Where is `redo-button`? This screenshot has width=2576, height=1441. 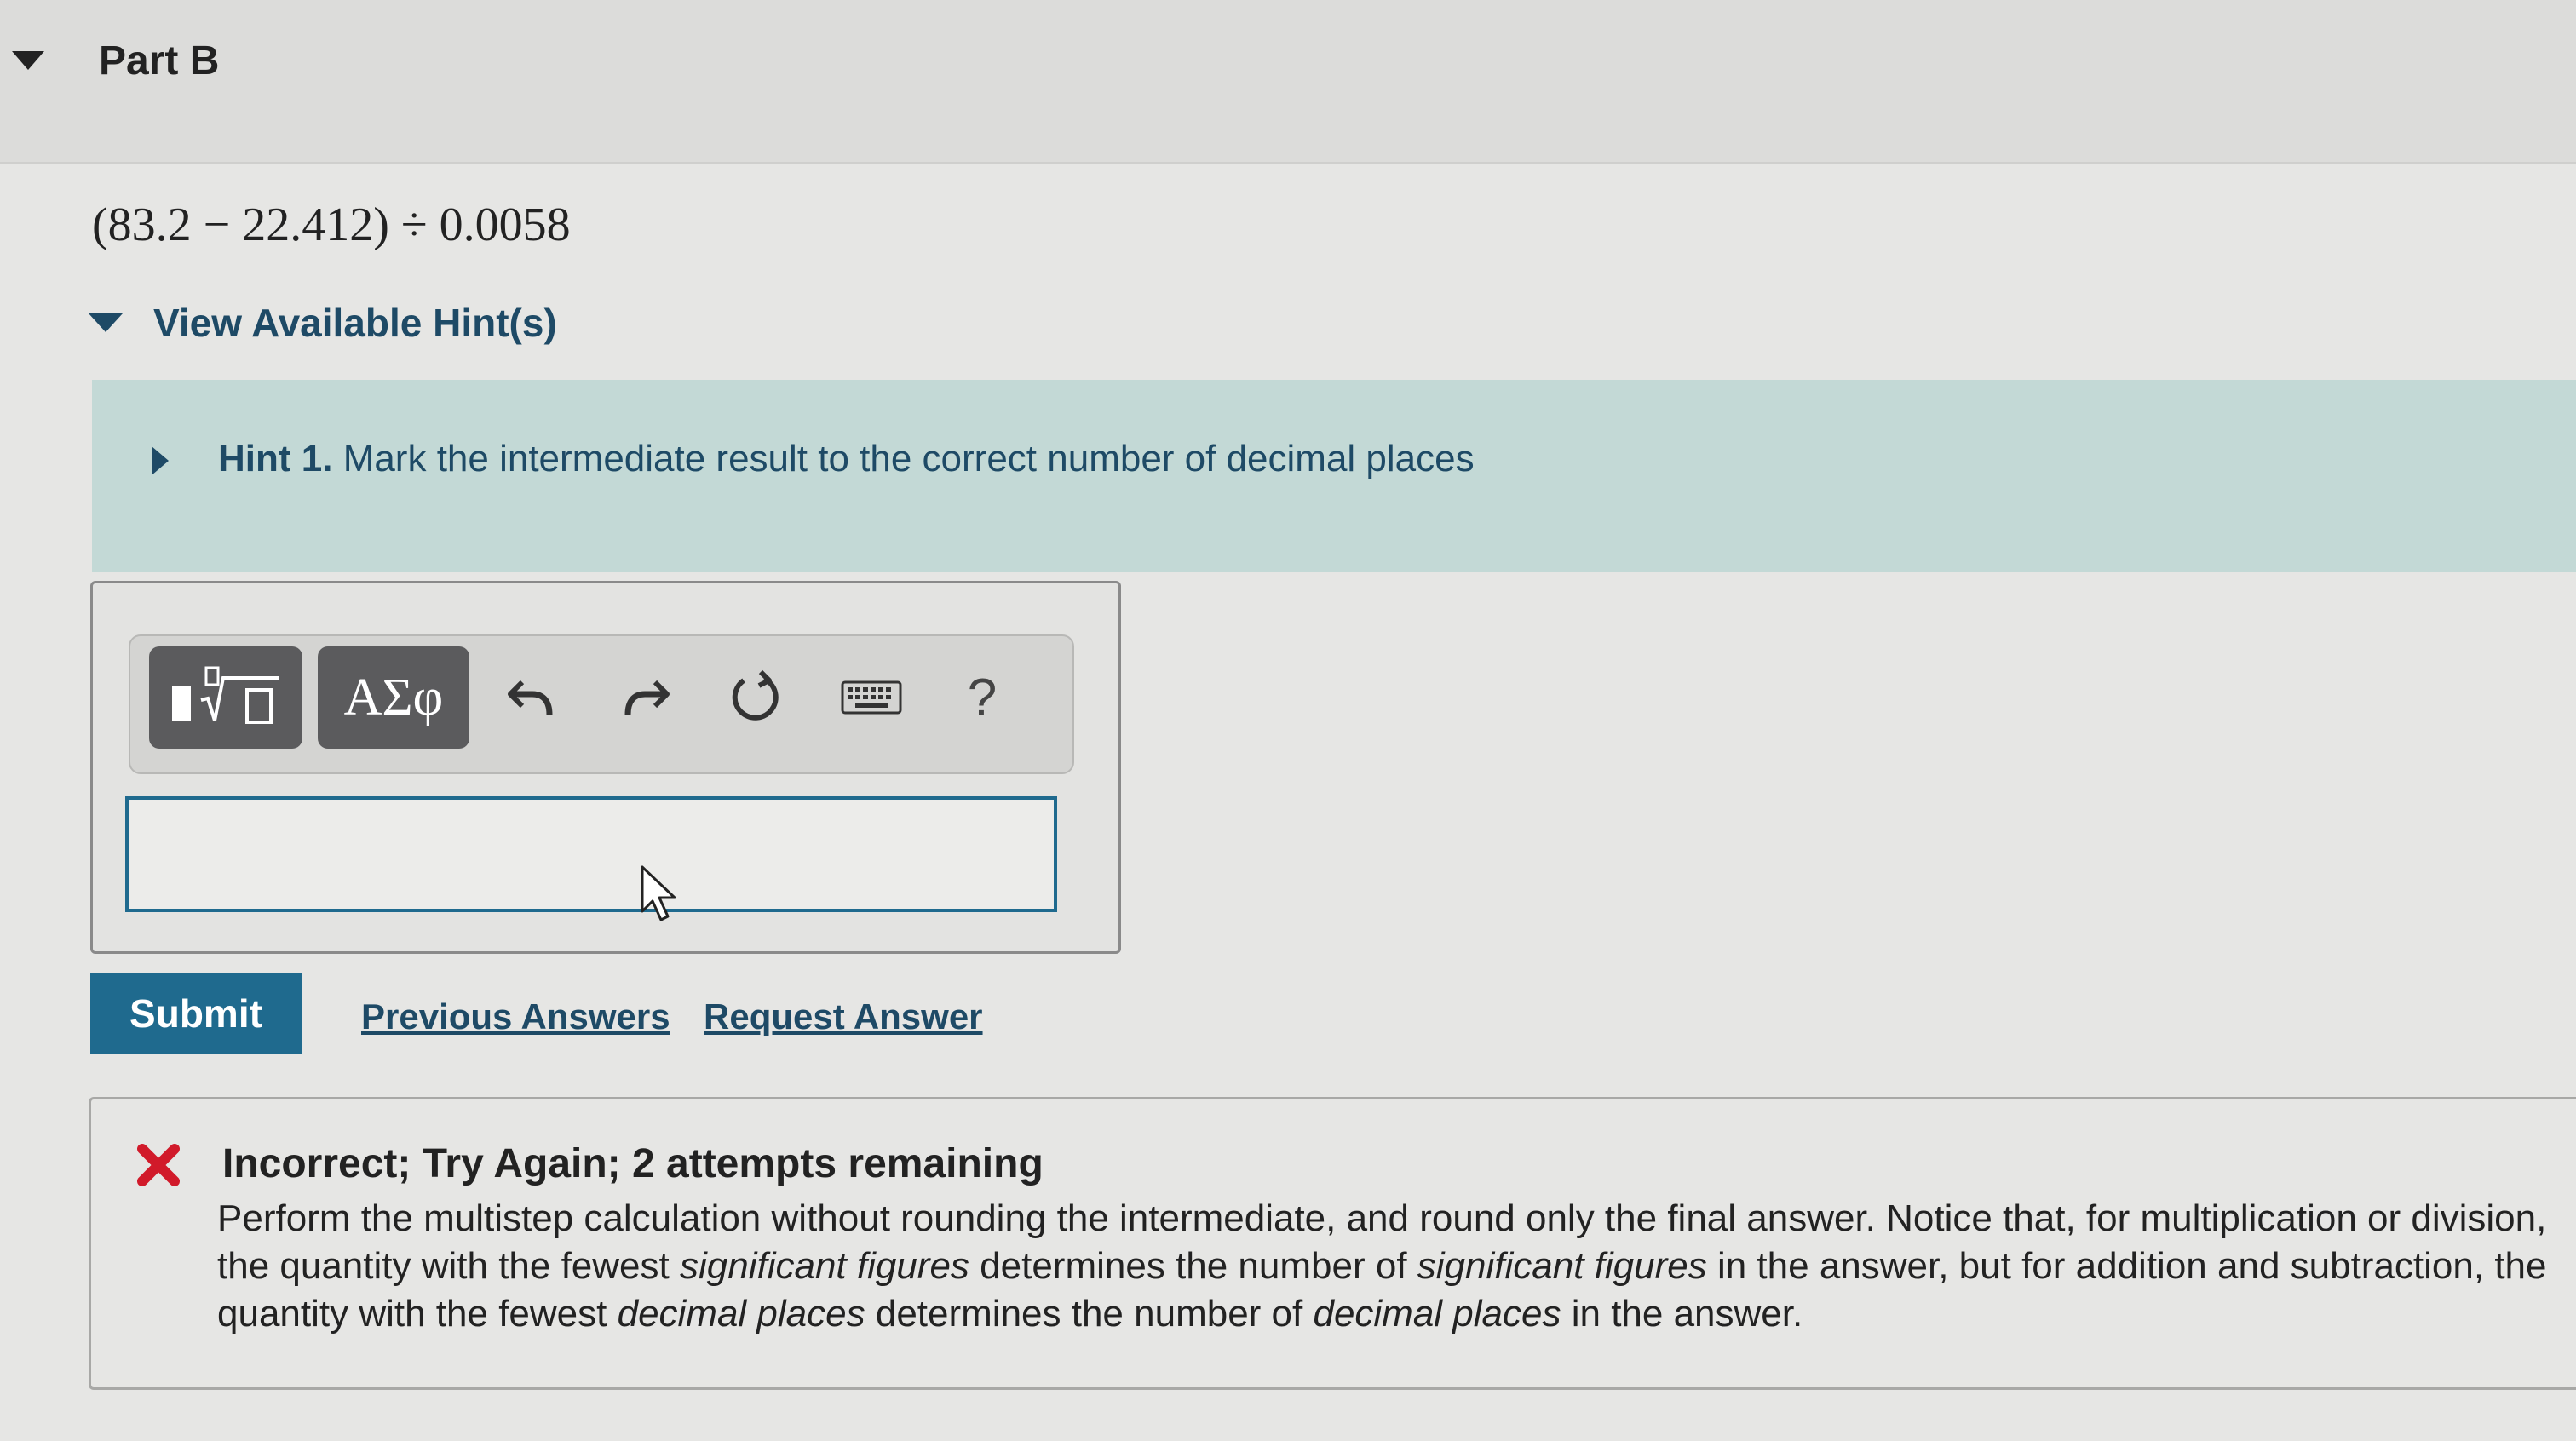
redo-button is located at coordinates (647, 697).